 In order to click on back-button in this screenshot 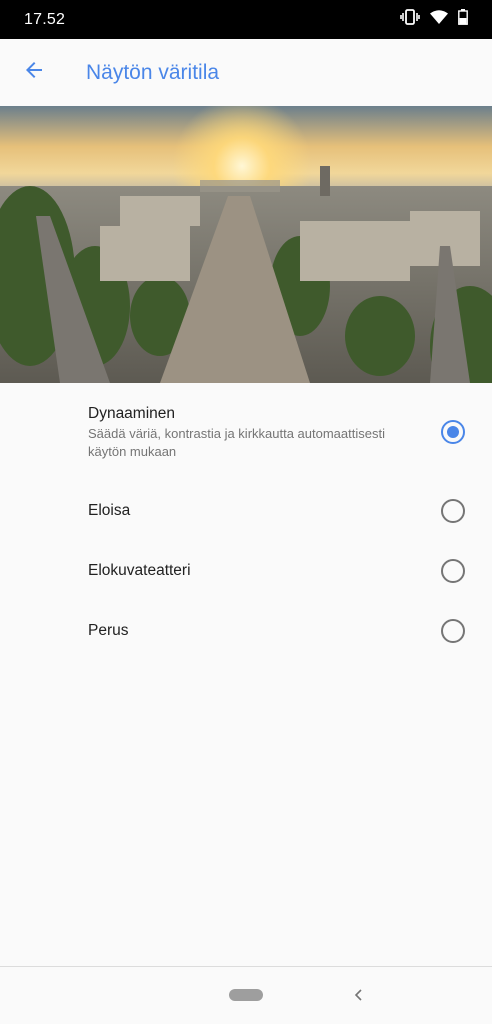, I will do `click(34, 73)`.